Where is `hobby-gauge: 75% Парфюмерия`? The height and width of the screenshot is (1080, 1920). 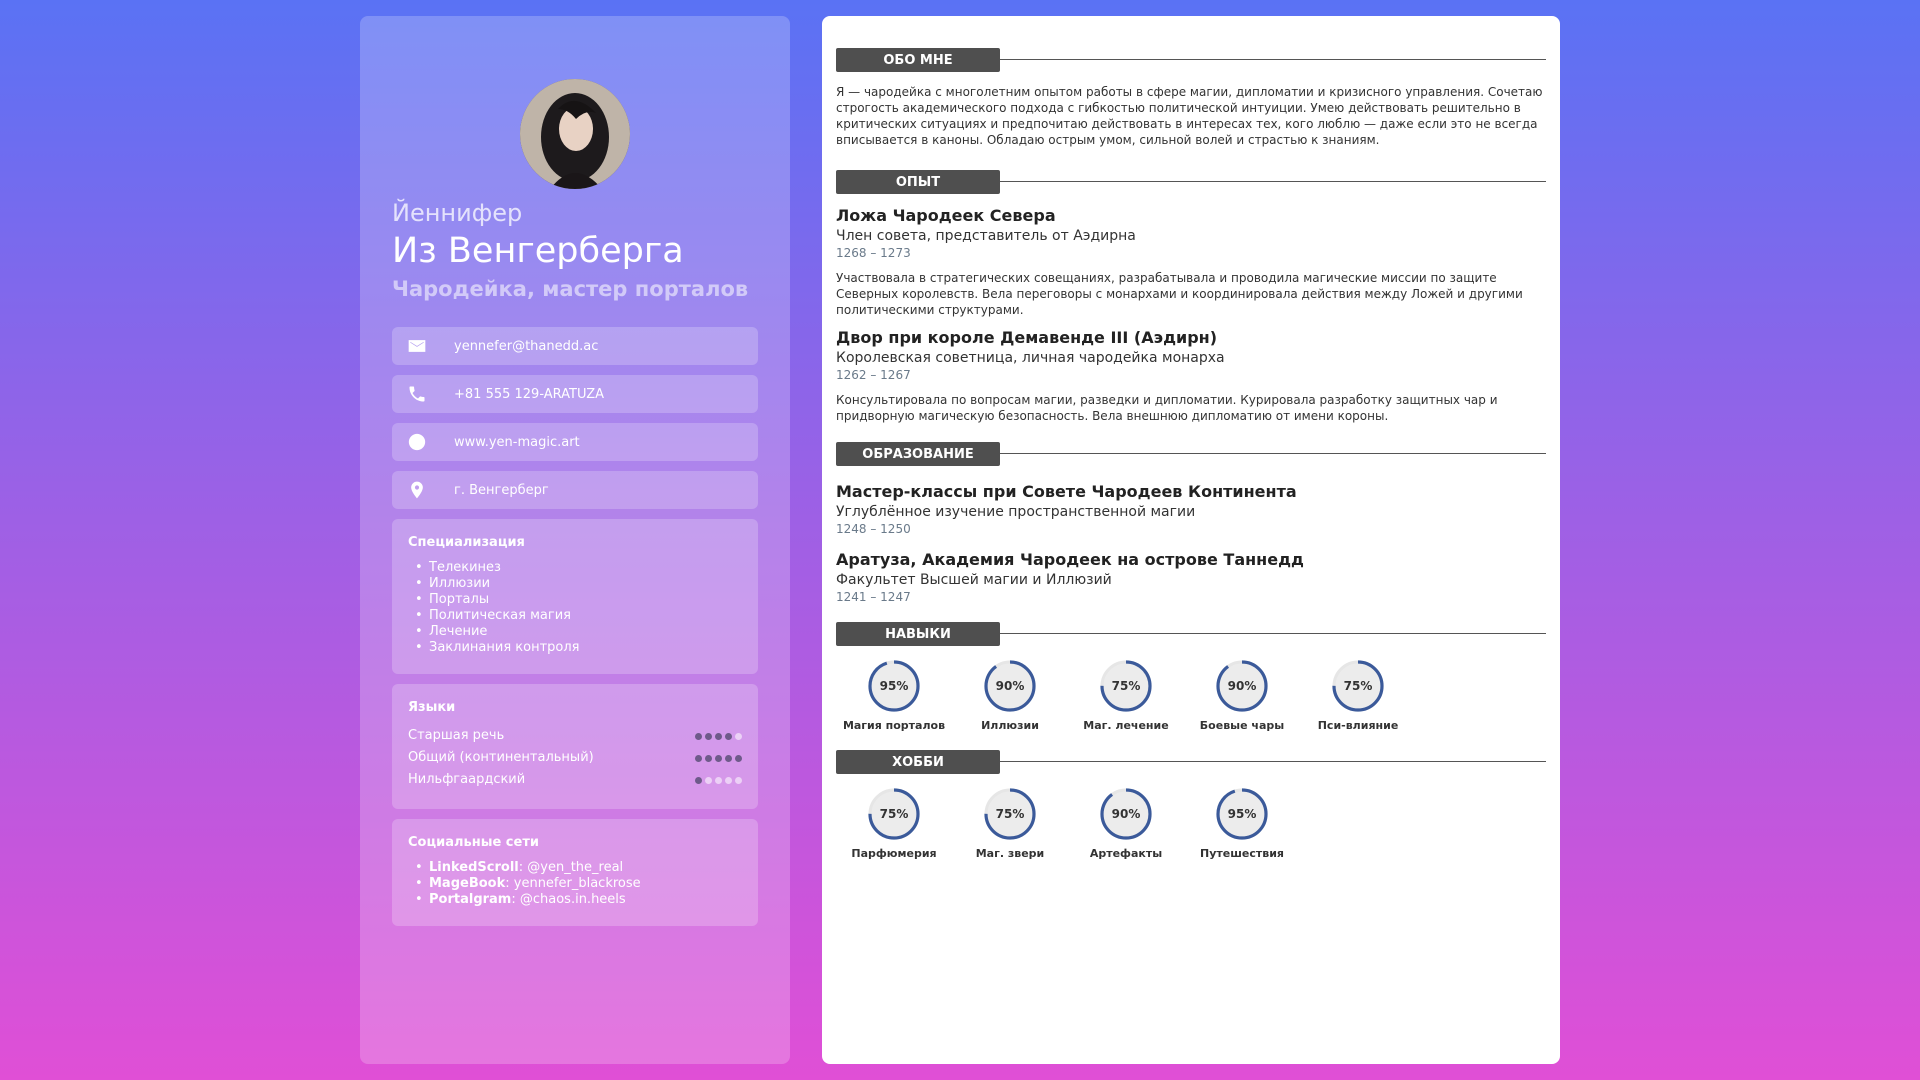 hobby-gauge: 75% Парфюмерия is located at coordinates (894, 823).